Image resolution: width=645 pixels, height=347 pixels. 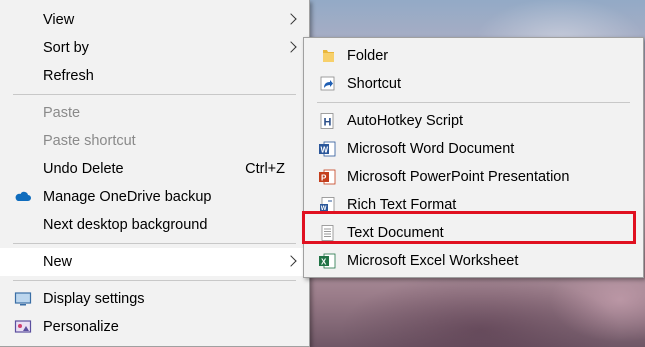 I want to click on menu-item-manage-onedrive: Manage OneDrive backup, so click(x=154, y=197).